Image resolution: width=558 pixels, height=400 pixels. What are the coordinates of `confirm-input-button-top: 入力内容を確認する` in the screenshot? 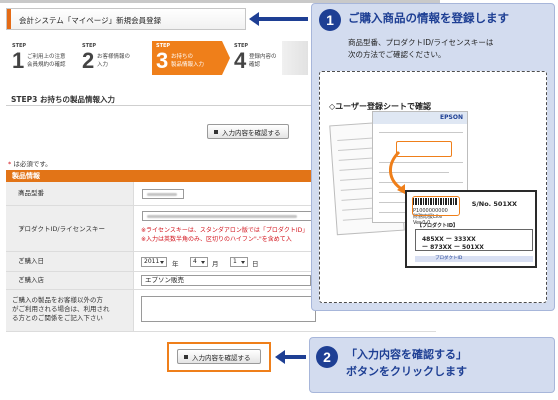 It's located at (248, 131).